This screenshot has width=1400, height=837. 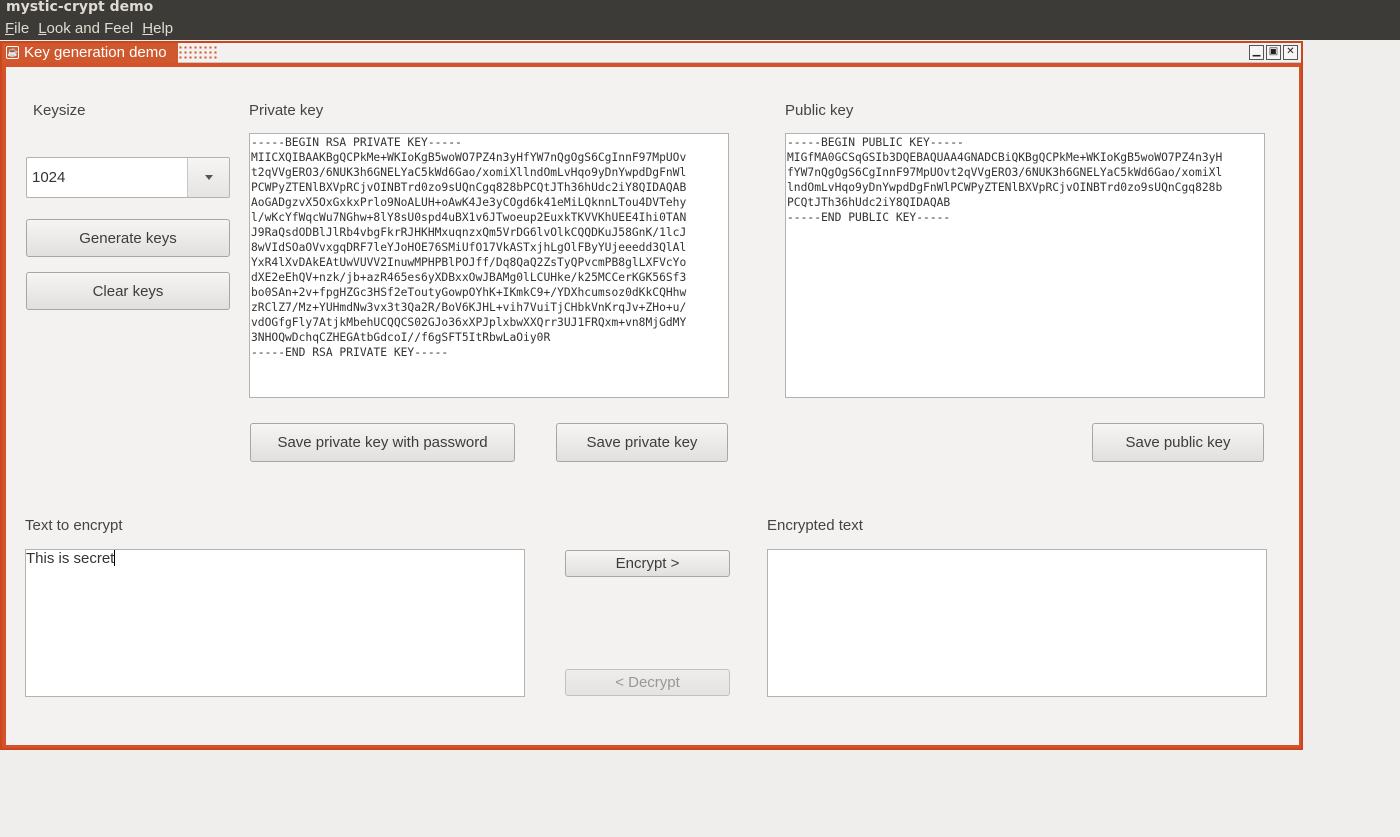 What do you see at coordinates (1178, 442) in the screenshot?
I see `save-public-key-button: Save public key` at bounding box center [1178, 442].